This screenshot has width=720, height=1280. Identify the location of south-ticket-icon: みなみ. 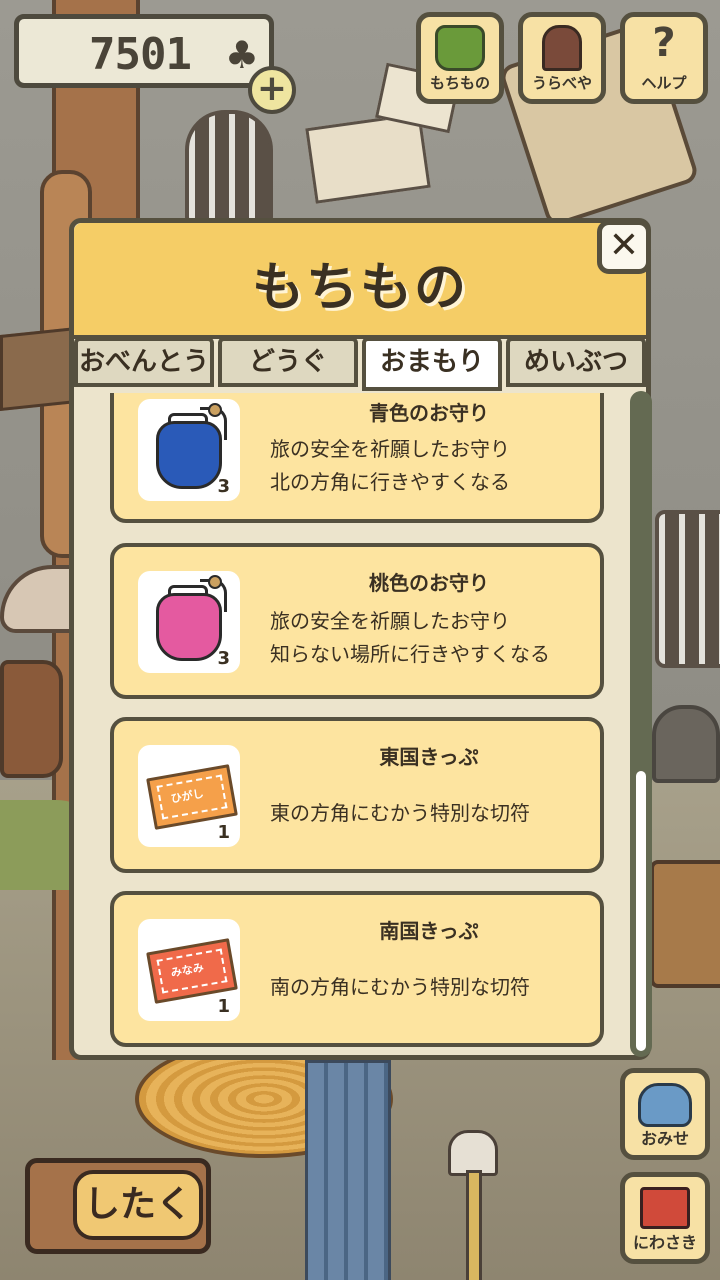
(192, 971).